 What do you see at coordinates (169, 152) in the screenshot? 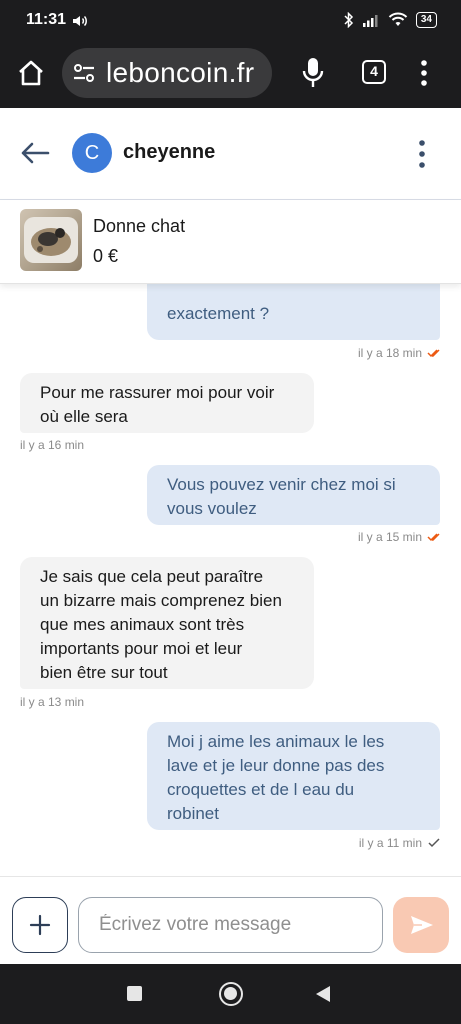
I see `contact-name: cheyenne` at bounding box center [169, 152].